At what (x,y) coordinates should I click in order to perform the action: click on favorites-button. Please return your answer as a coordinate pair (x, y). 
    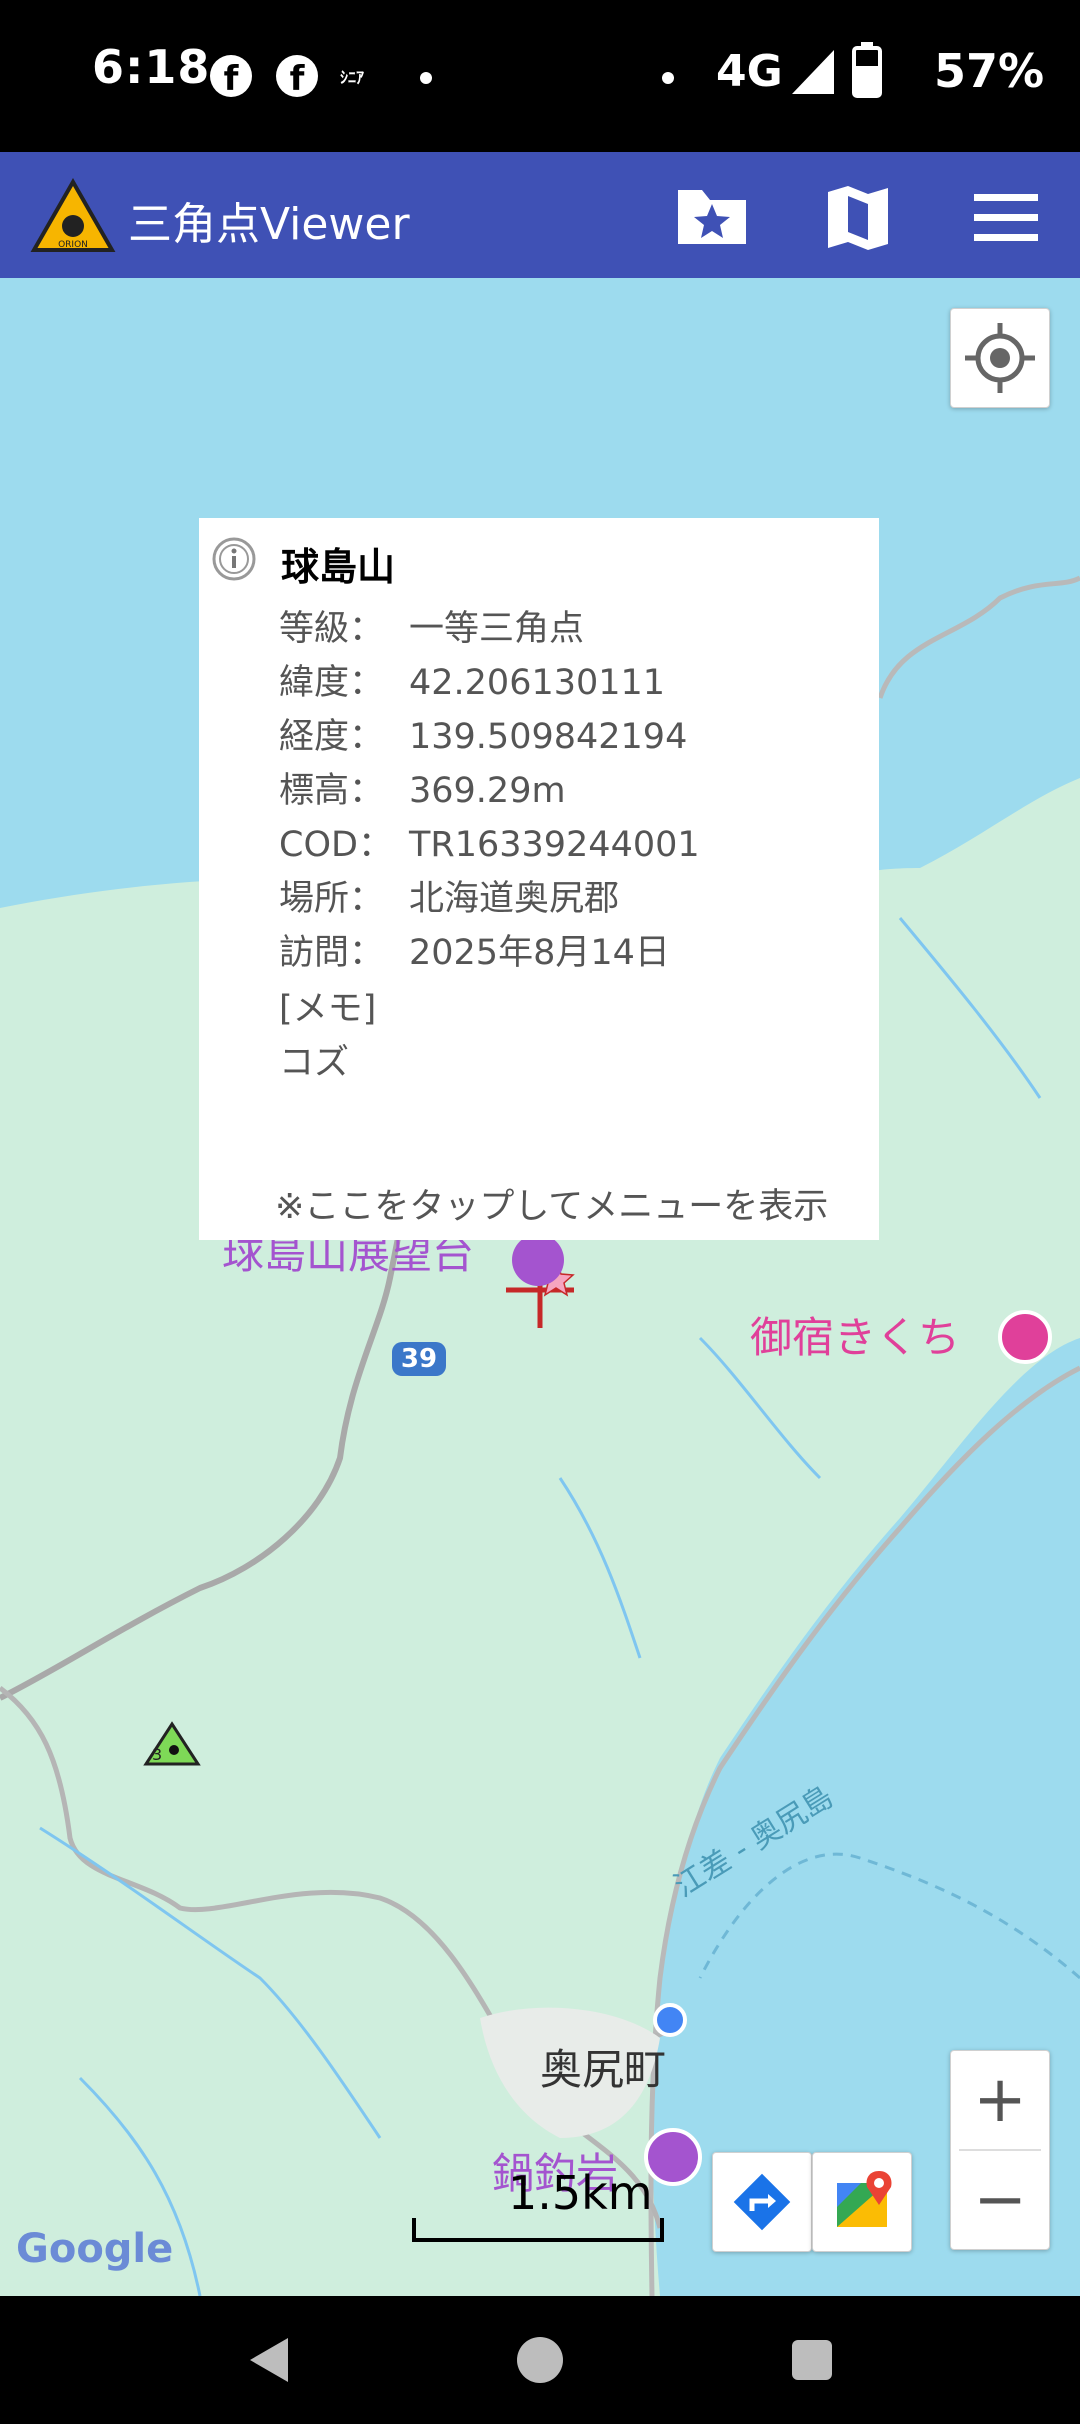
    Looking at the image, I should click on (712, 217).